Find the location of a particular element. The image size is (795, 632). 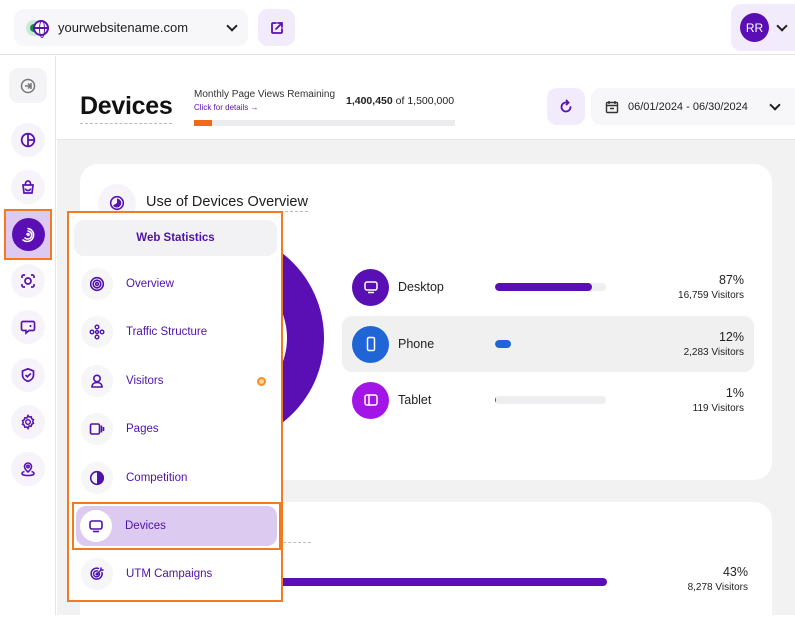

smartphone-icon is located at coordinates (370, 344).